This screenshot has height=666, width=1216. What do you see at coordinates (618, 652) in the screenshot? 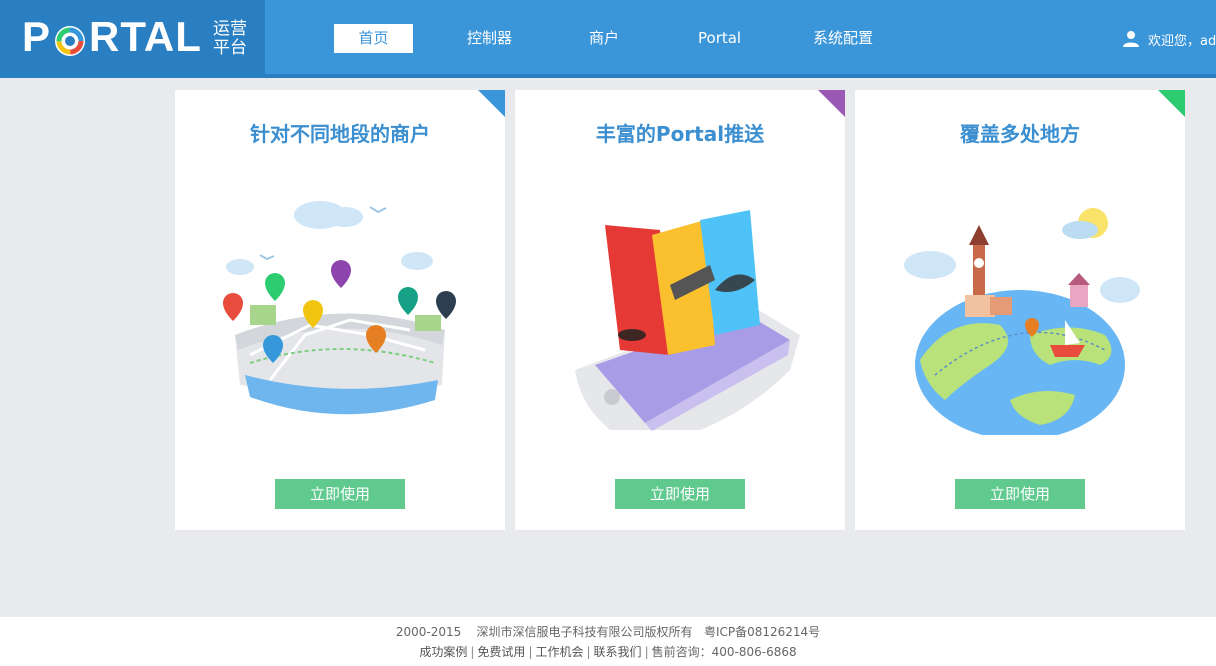
I see `footer-link-contact: 联系我们` at bounding box center [618, 652].